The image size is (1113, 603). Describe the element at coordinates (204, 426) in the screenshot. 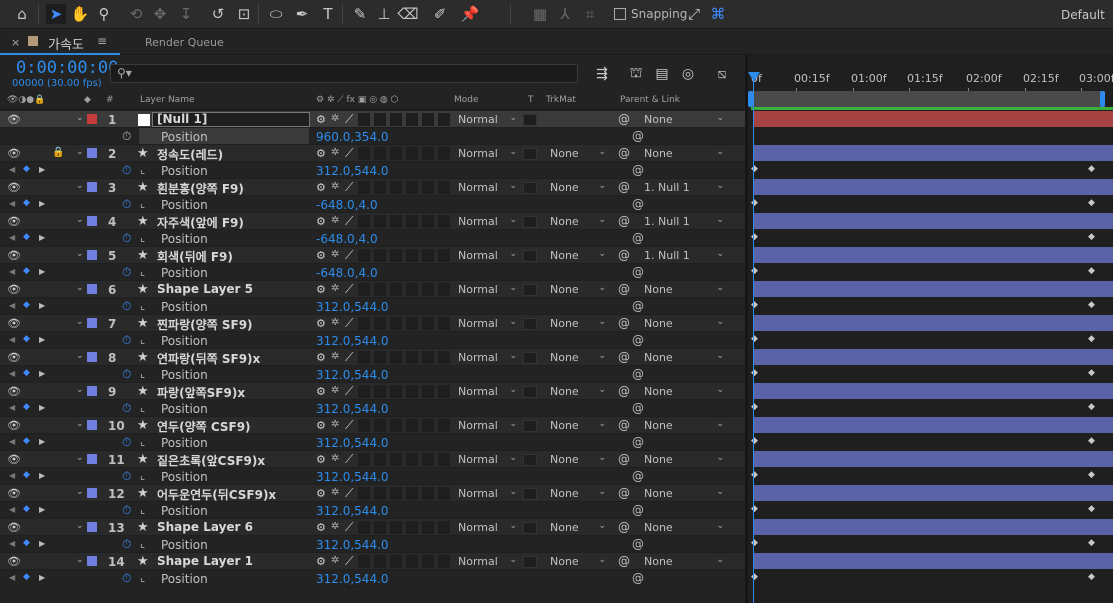

I see `layer-name: 연두(양쪽 CSF9)` at that location.